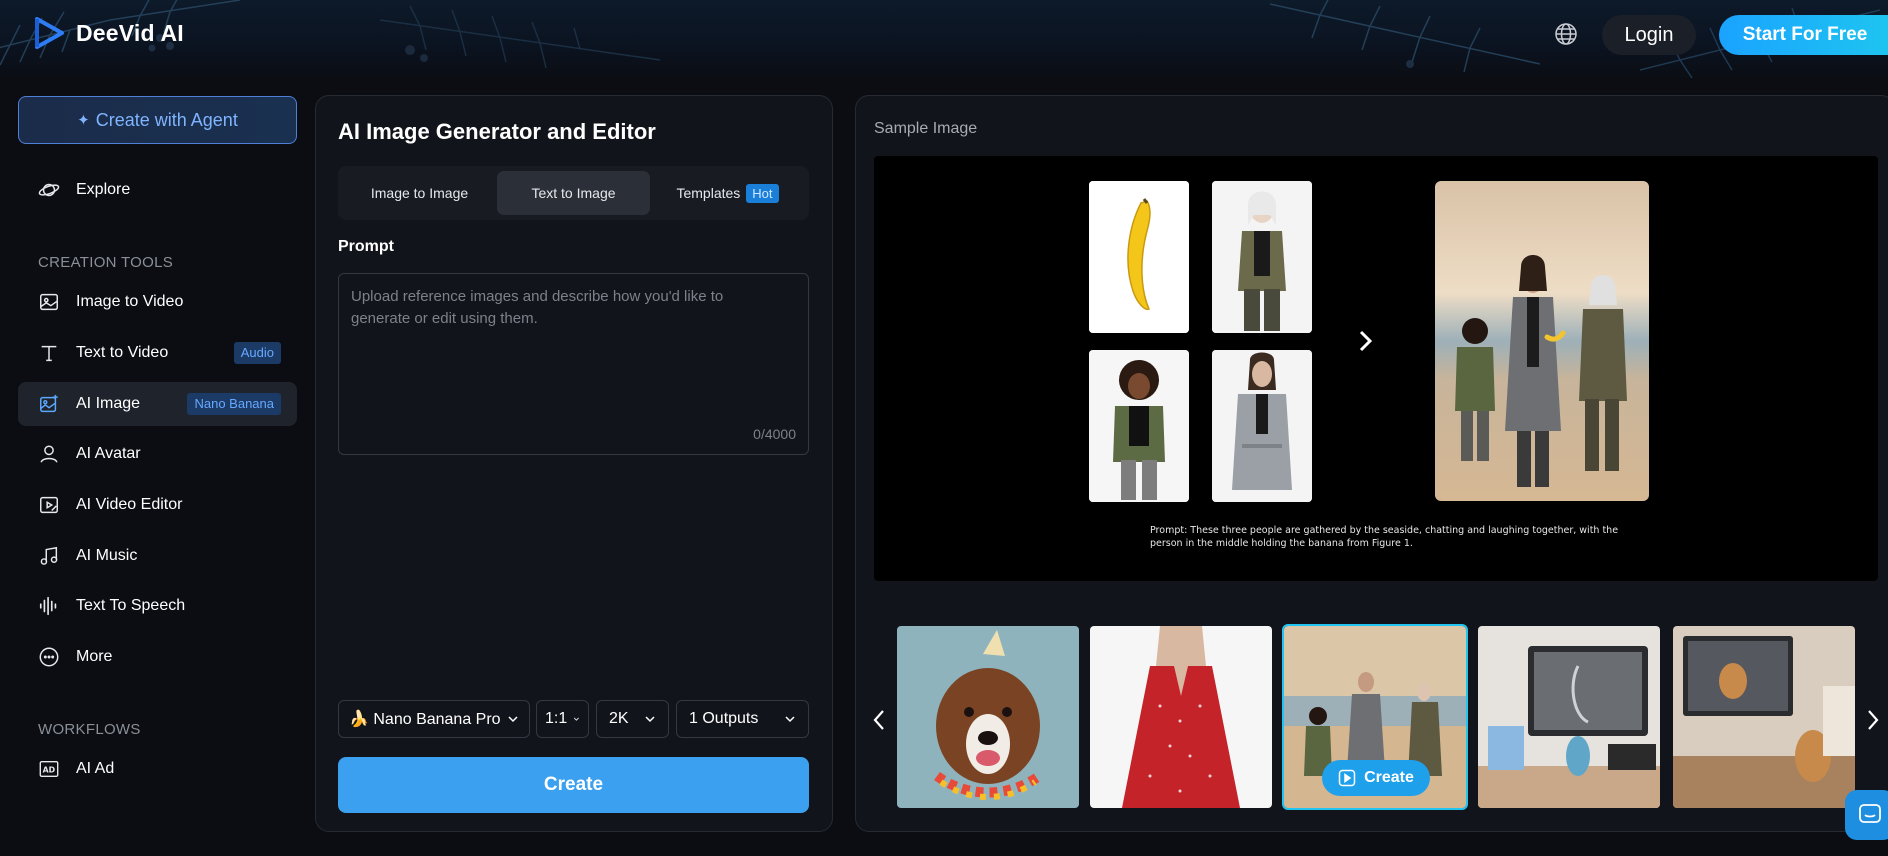 The image size is (1888, 856). I want to click on sidebar-item-ai-music: AI Music, so click(157, 556).